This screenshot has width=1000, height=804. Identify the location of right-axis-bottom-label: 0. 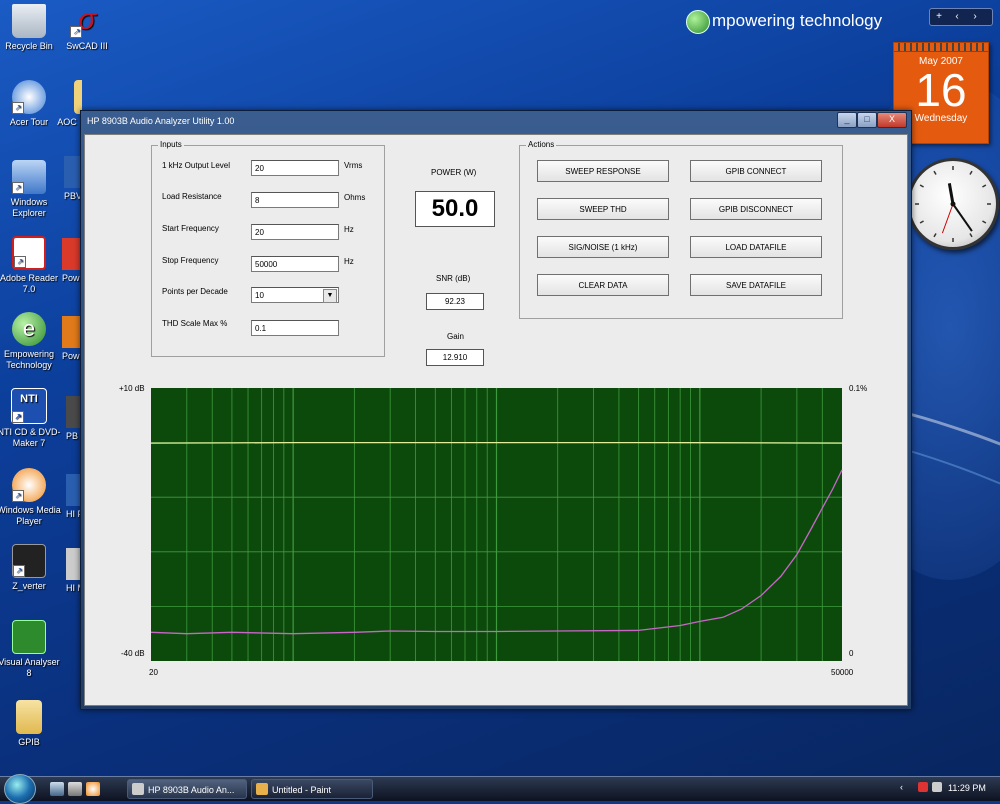
(851, 653).